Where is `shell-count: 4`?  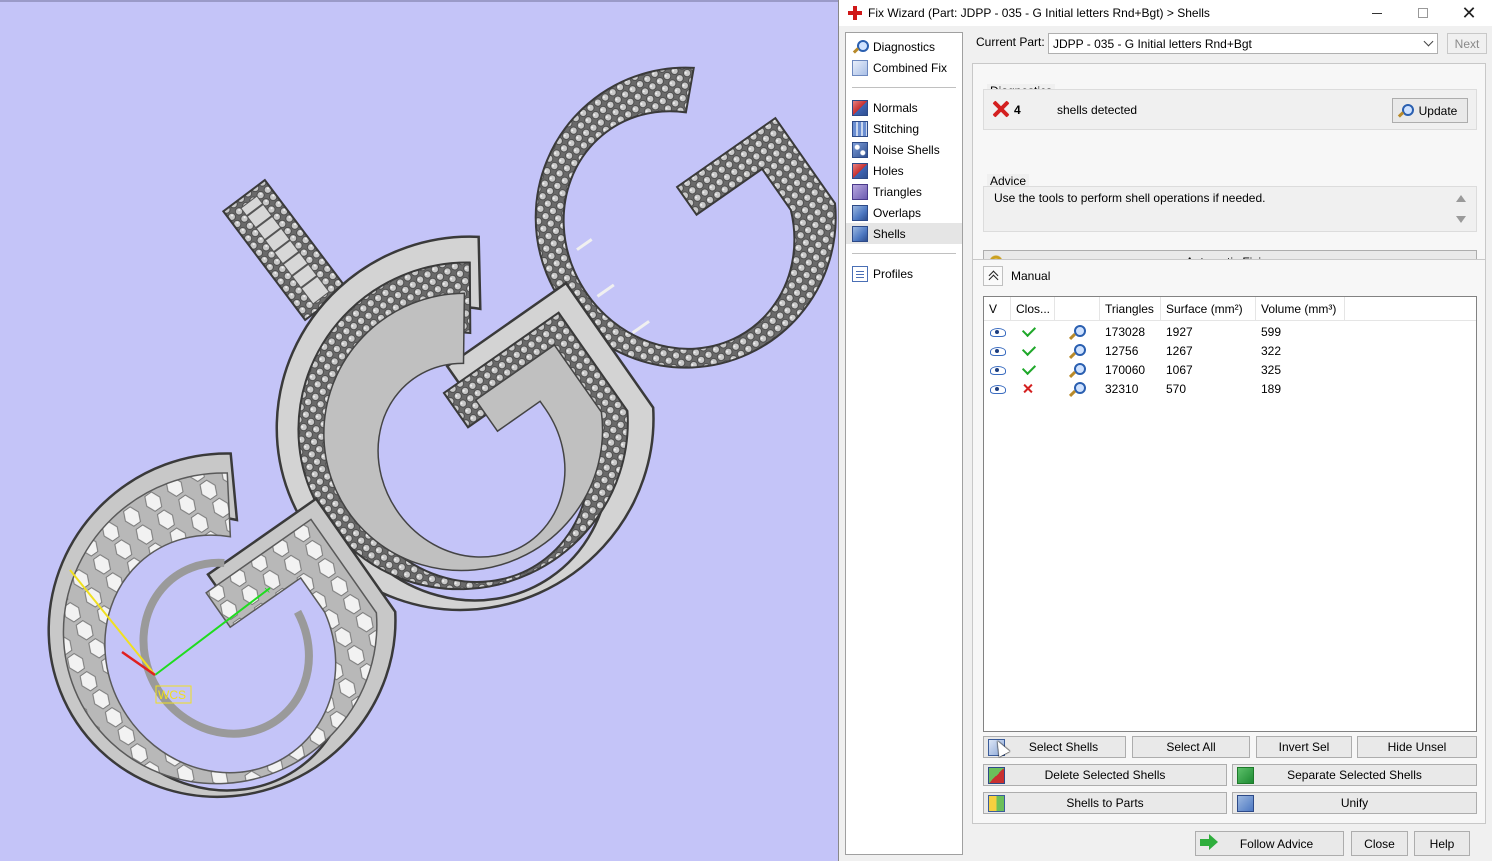 shell-count: 4 is located at coordinates (1017, 110).